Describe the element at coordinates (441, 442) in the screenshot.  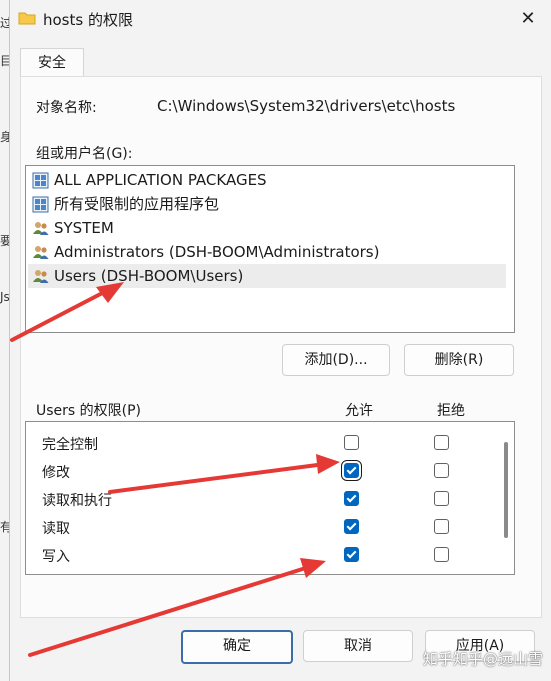
I see `deny-checkbox-full-control` at that location.